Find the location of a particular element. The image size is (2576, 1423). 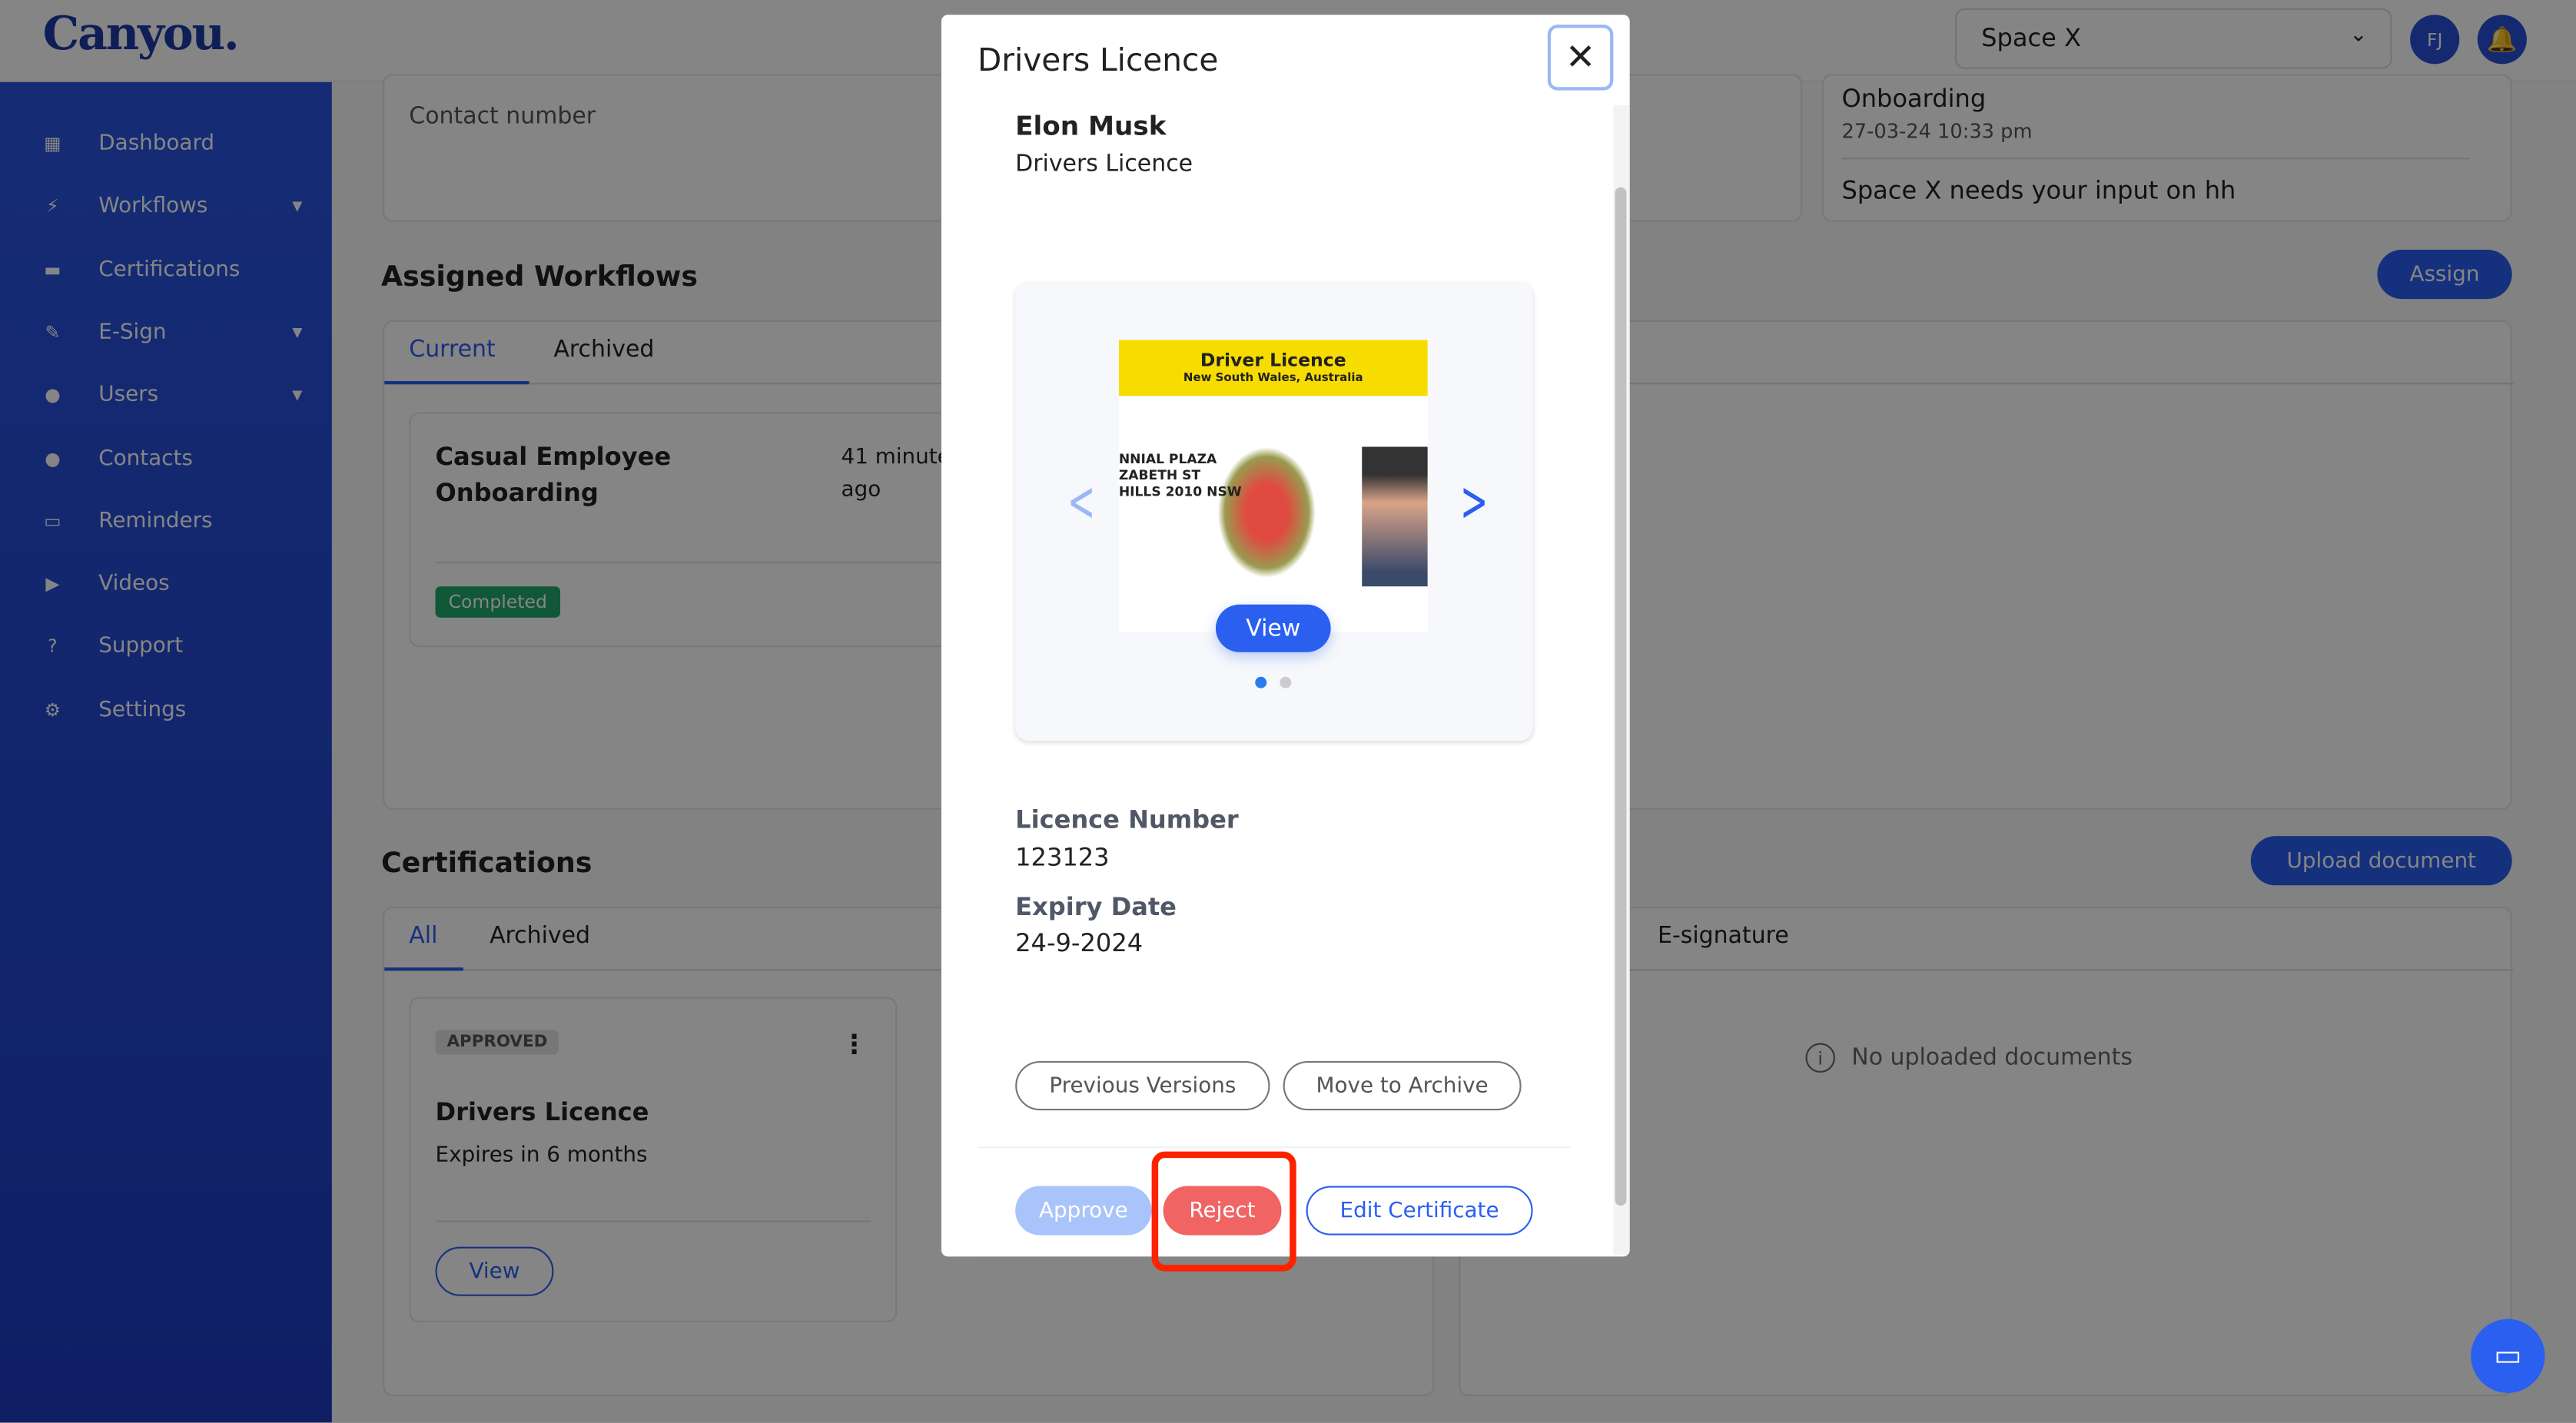

modal-scrollbar is located at coordinates (1621, 679).